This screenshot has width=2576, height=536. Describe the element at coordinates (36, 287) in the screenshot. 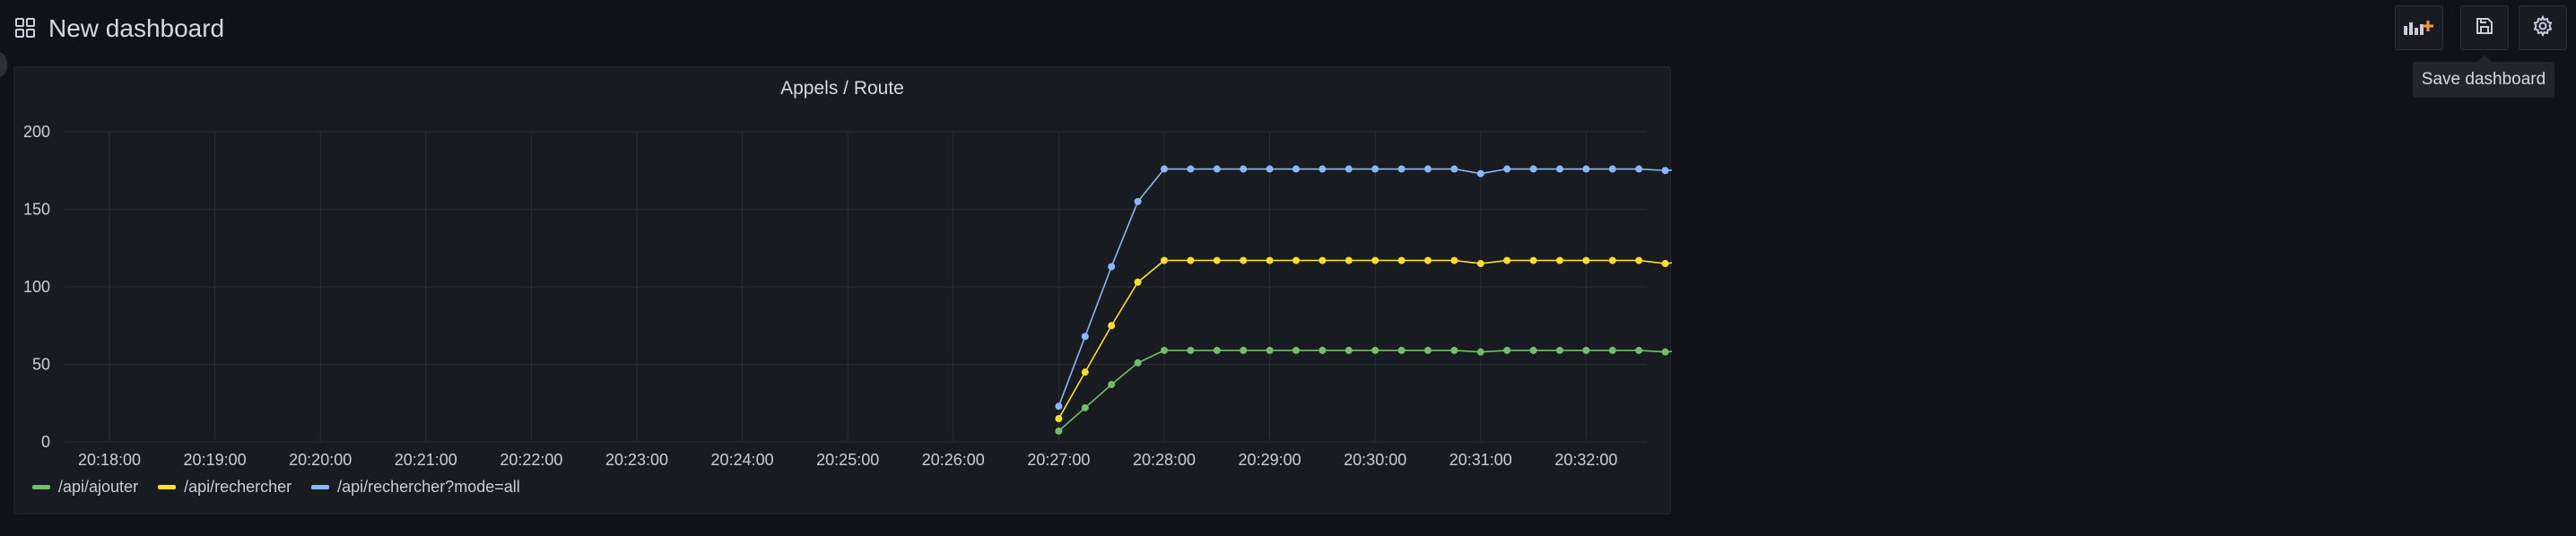

I see `y-tick-label: 100` at that location.